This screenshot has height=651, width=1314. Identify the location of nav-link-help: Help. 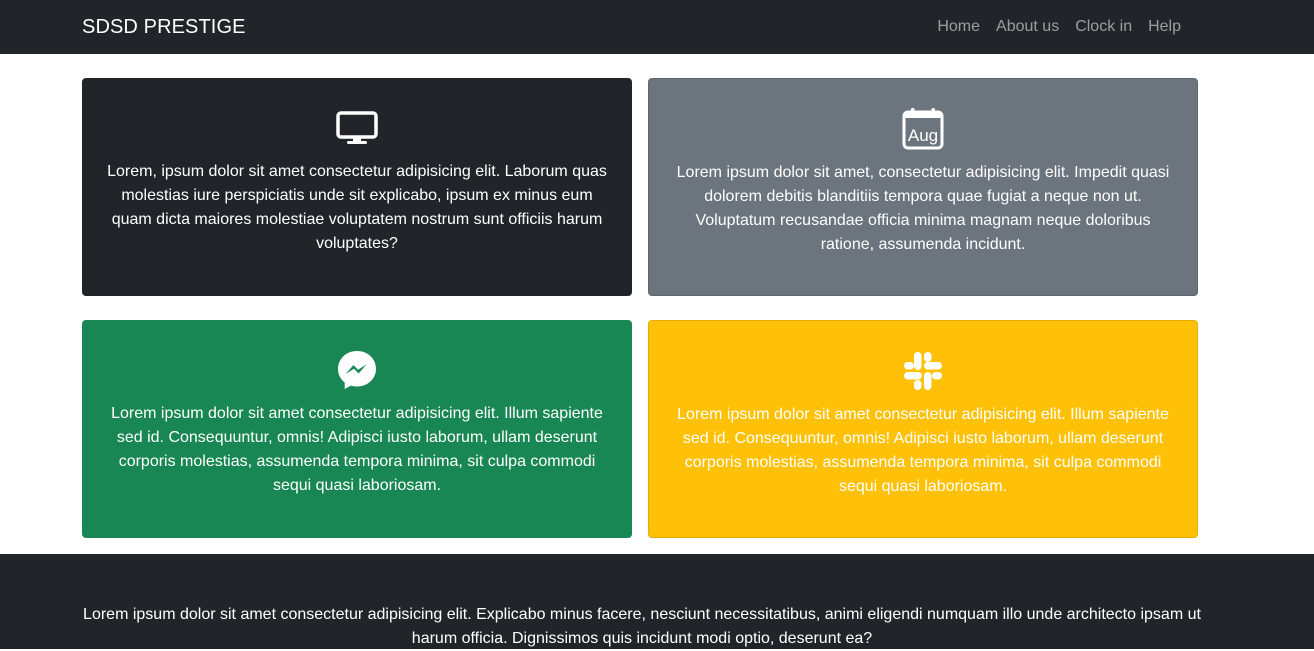
(1164, 27).